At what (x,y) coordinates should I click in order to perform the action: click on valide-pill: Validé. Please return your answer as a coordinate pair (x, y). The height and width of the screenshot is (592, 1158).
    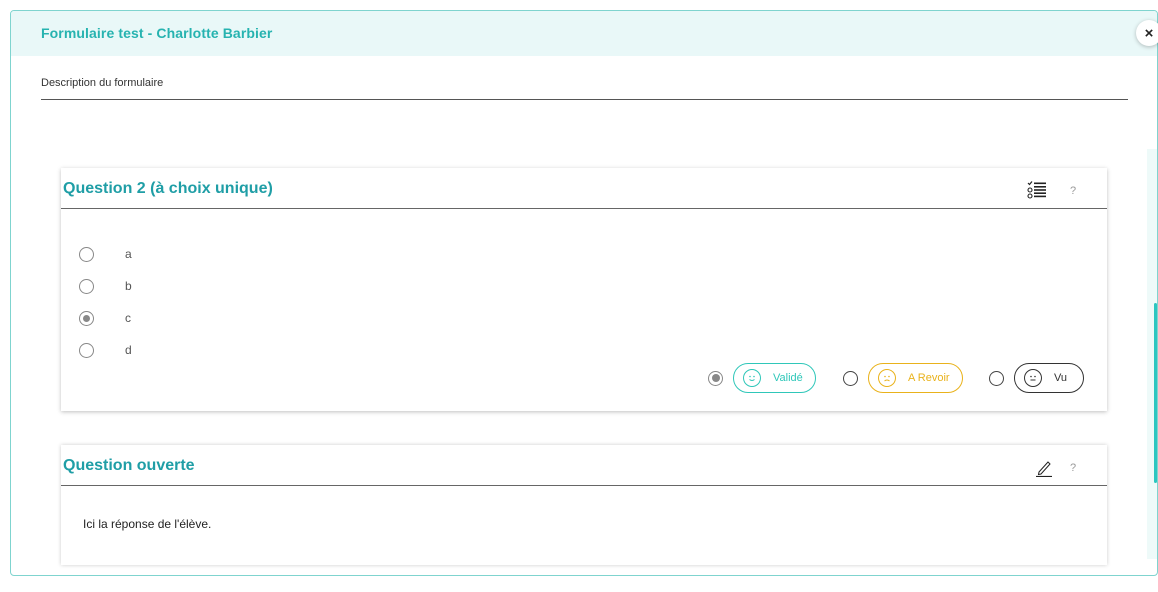
    Looking at the image, I should click on (774, 378).